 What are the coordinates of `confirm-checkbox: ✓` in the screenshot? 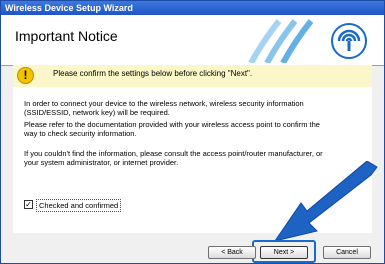 It's located at (28, 204).